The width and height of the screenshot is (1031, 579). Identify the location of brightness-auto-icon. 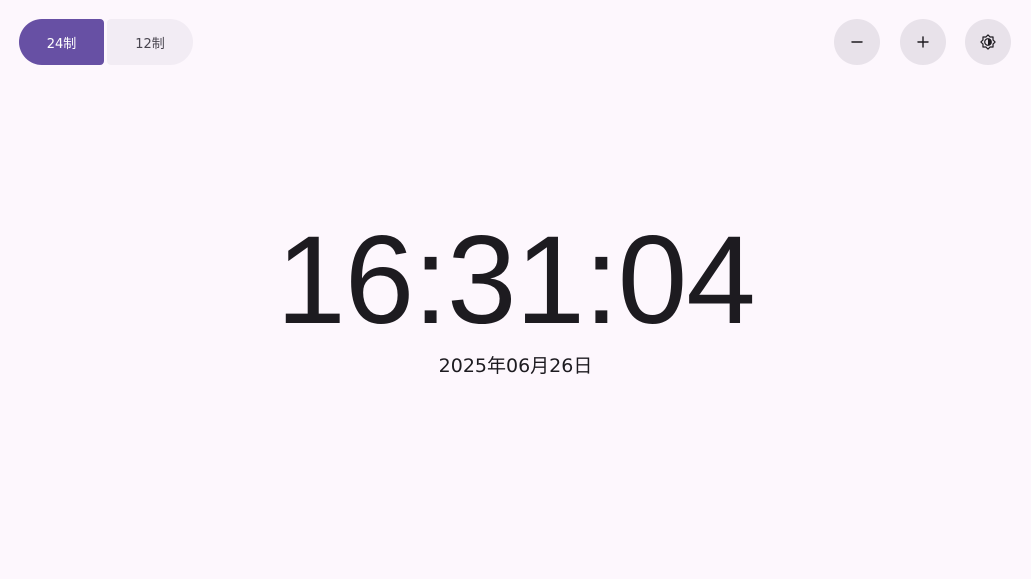
(988, 42).